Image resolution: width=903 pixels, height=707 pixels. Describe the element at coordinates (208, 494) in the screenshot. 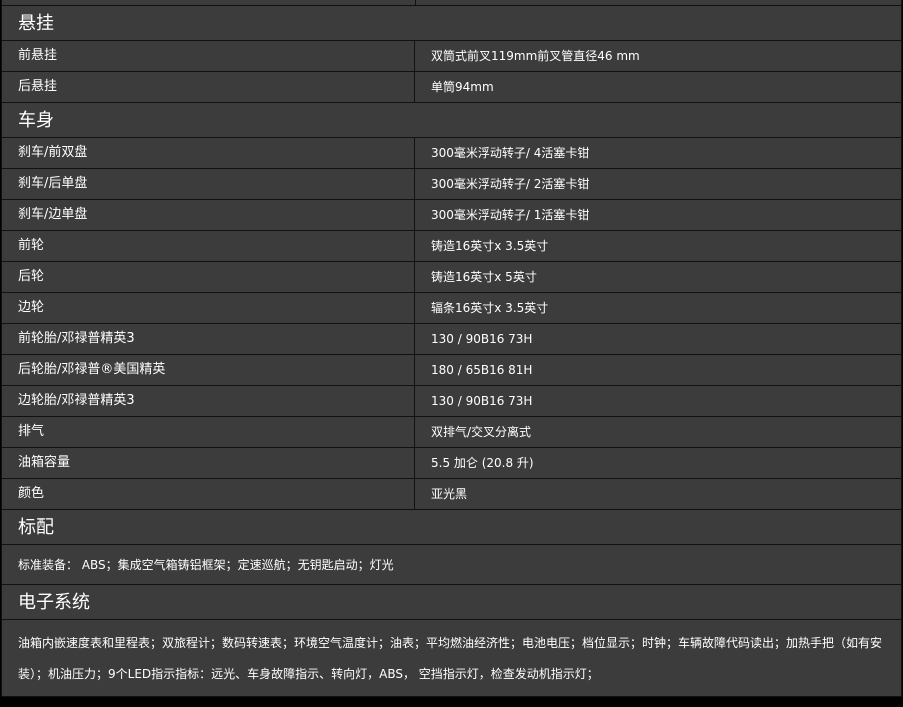

I see `row-label: 颜色` at that location.